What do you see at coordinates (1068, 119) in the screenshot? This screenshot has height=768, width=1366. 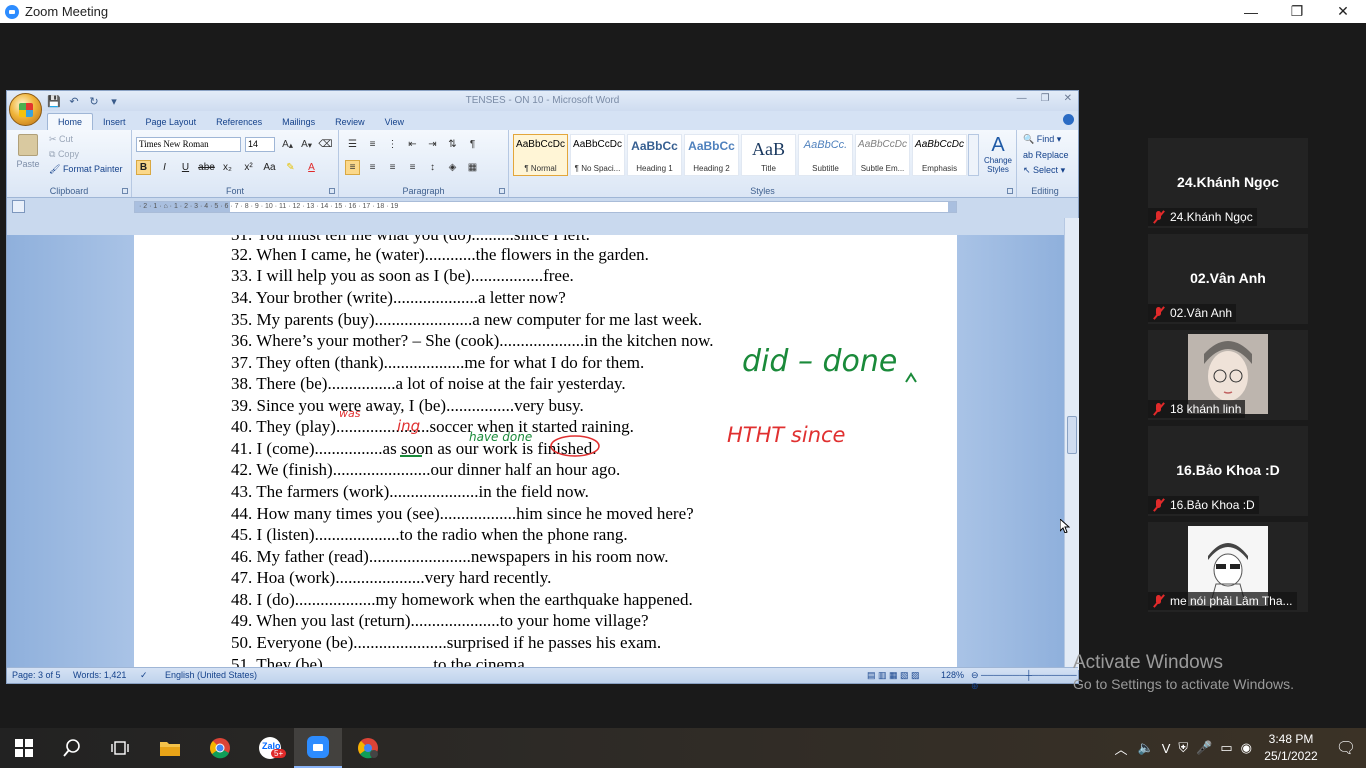 I see `help-icon` at bounding box center [1068, 119].